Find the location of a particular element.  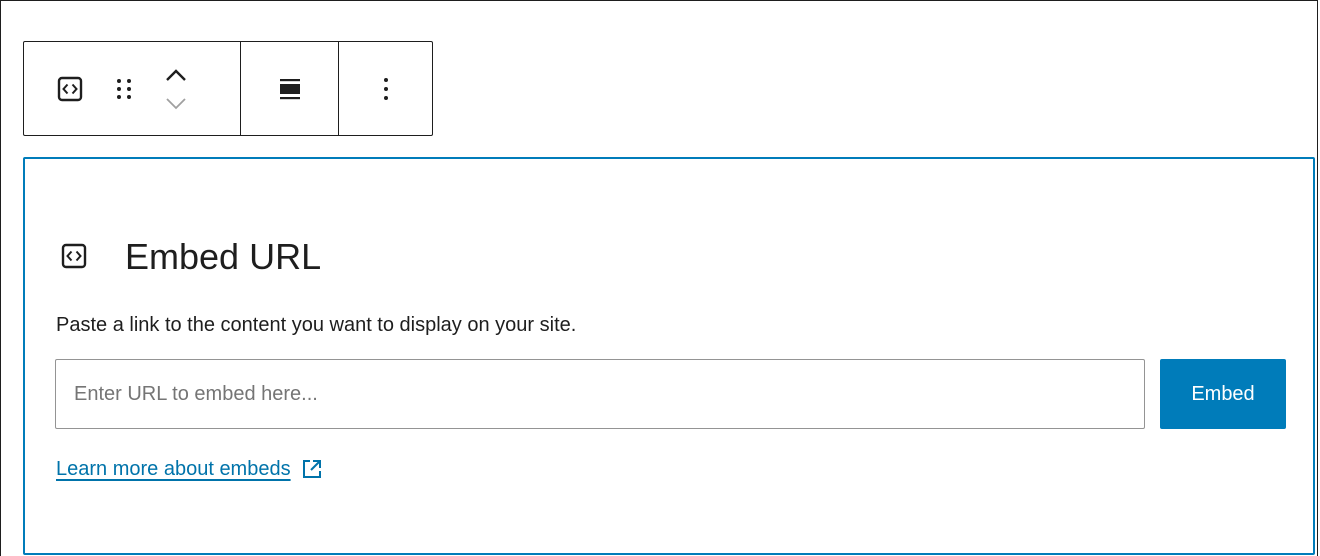

drag-handle is located at coordinates (124, 89).